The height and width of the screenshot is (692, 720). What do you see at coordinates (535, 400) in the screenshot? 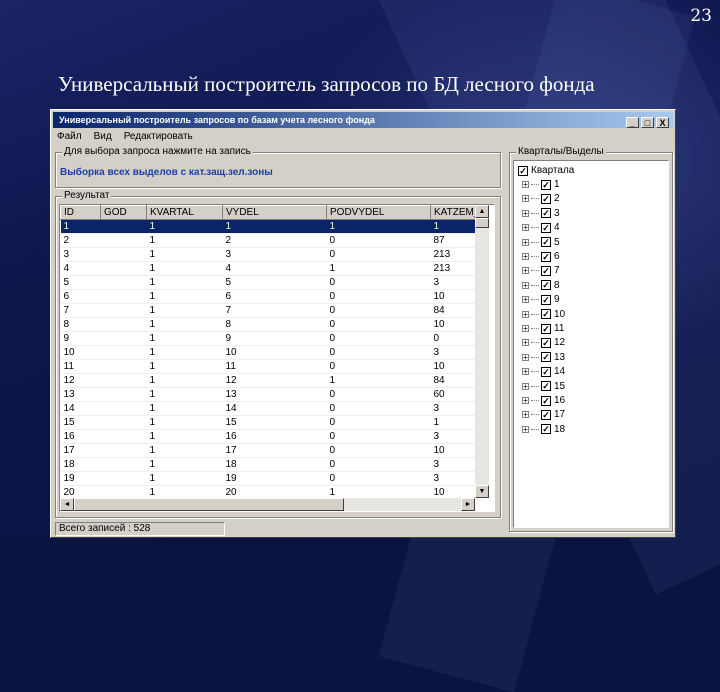
I see `tree-connector` at bounding box center [535, 400].